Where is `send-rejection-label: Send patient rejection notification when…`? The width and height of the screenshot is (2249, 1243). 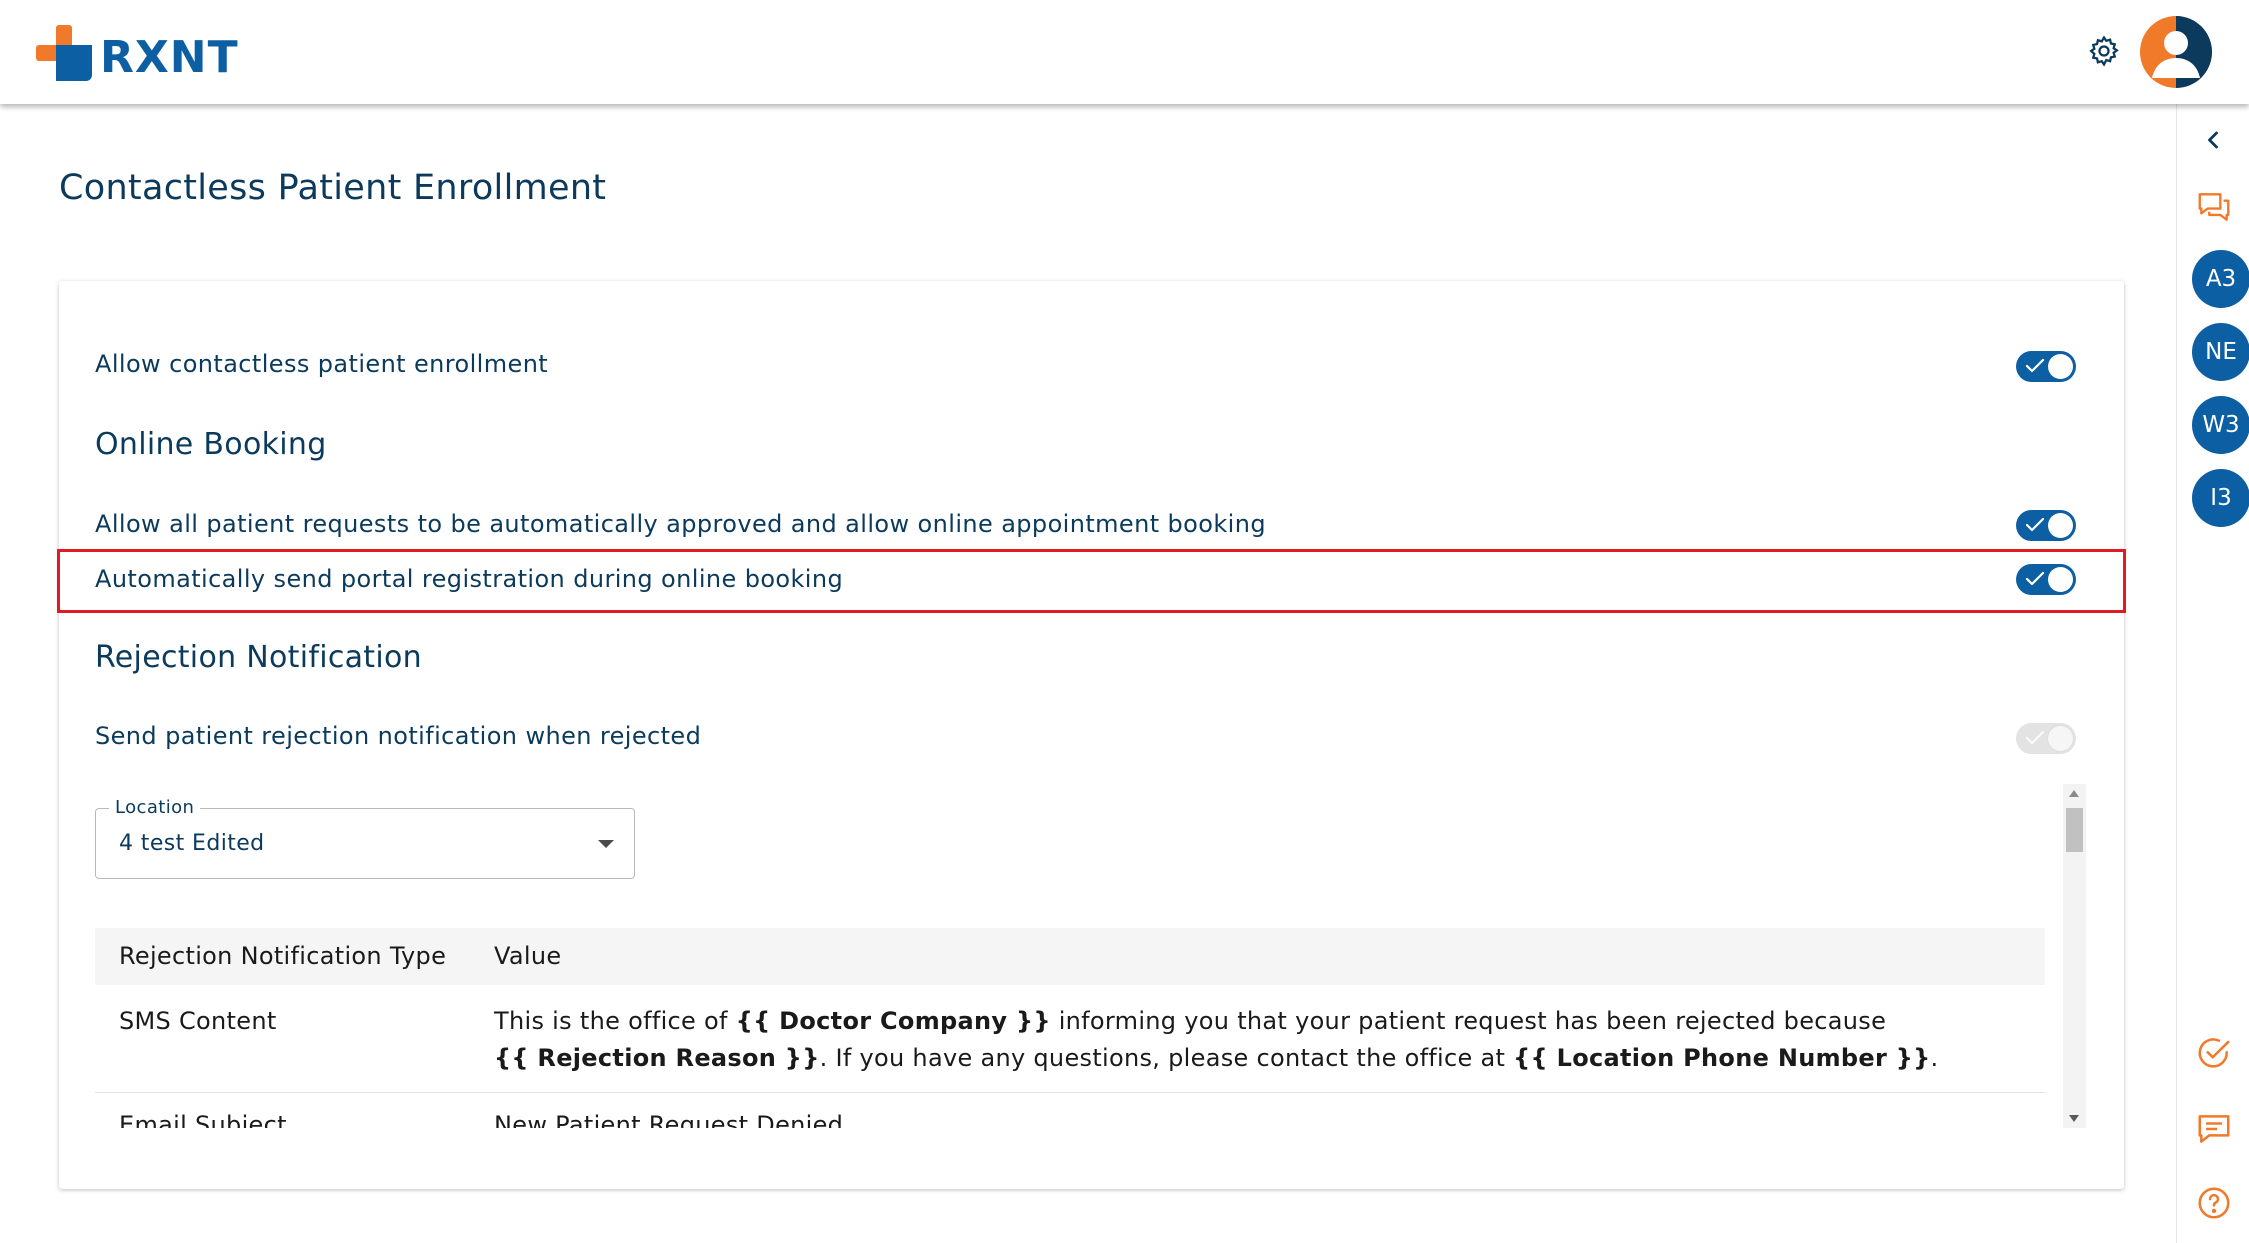
send-rejection-label: Send patient rejection notification when… is located at coordinates (398, 736).